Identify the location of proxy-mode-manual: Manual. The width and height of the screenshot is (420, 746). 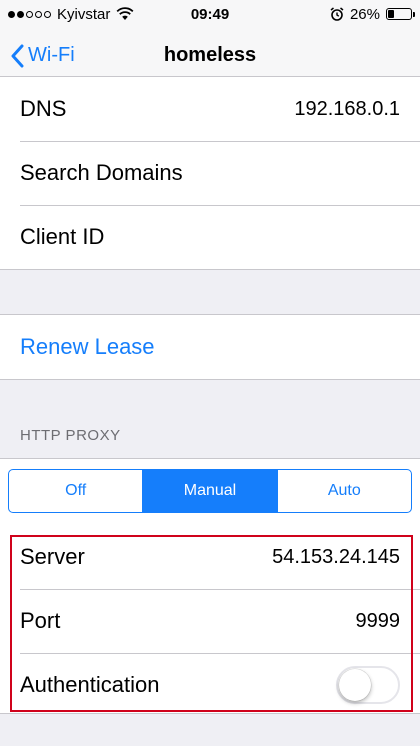
(209, 491).